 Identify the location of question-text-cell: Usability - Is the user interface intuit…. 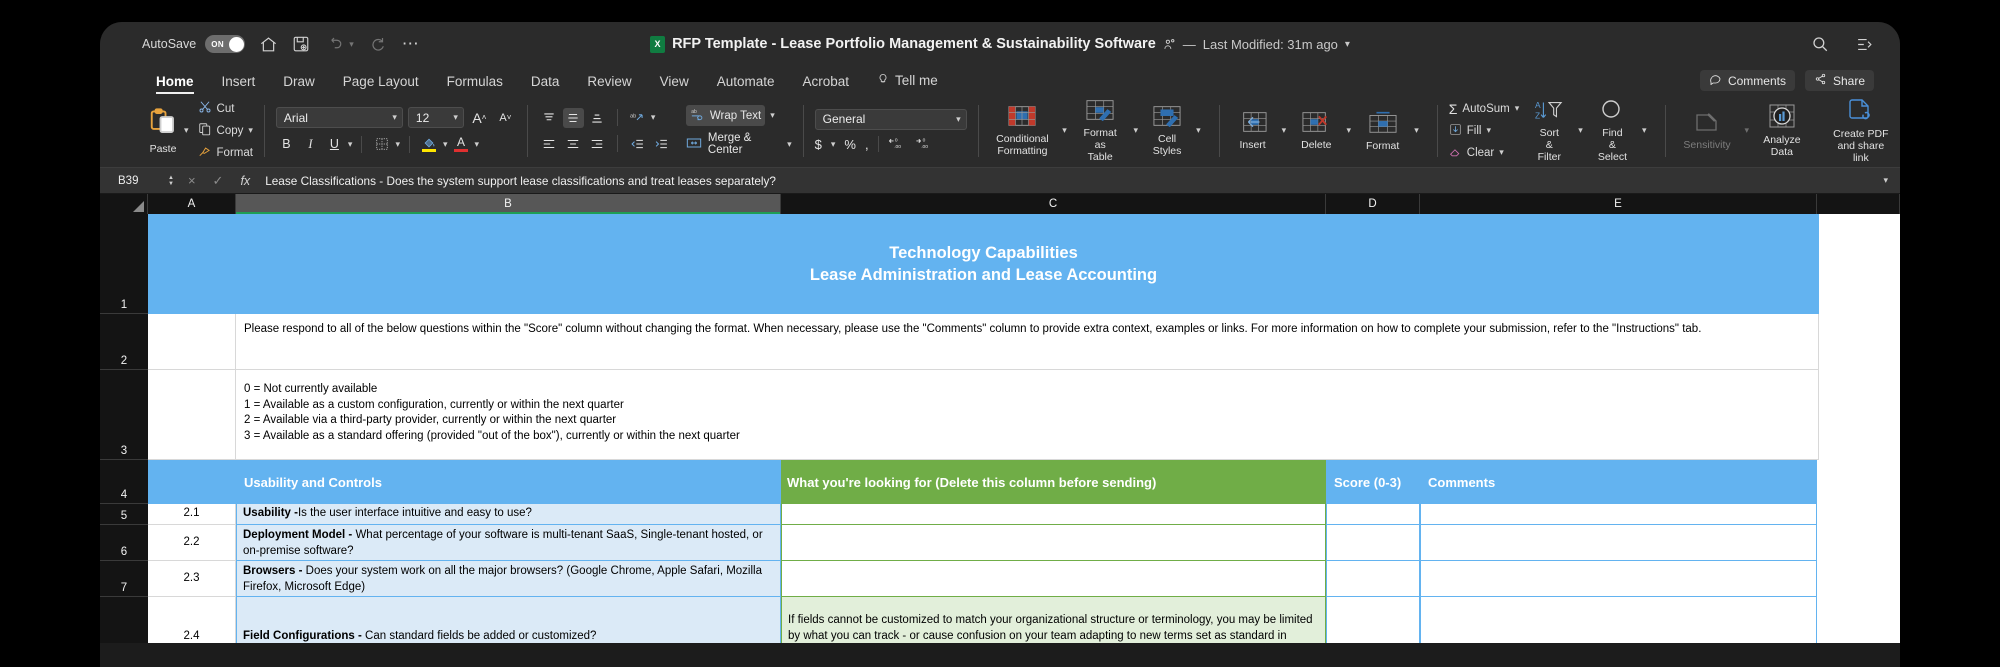
(508, 514).